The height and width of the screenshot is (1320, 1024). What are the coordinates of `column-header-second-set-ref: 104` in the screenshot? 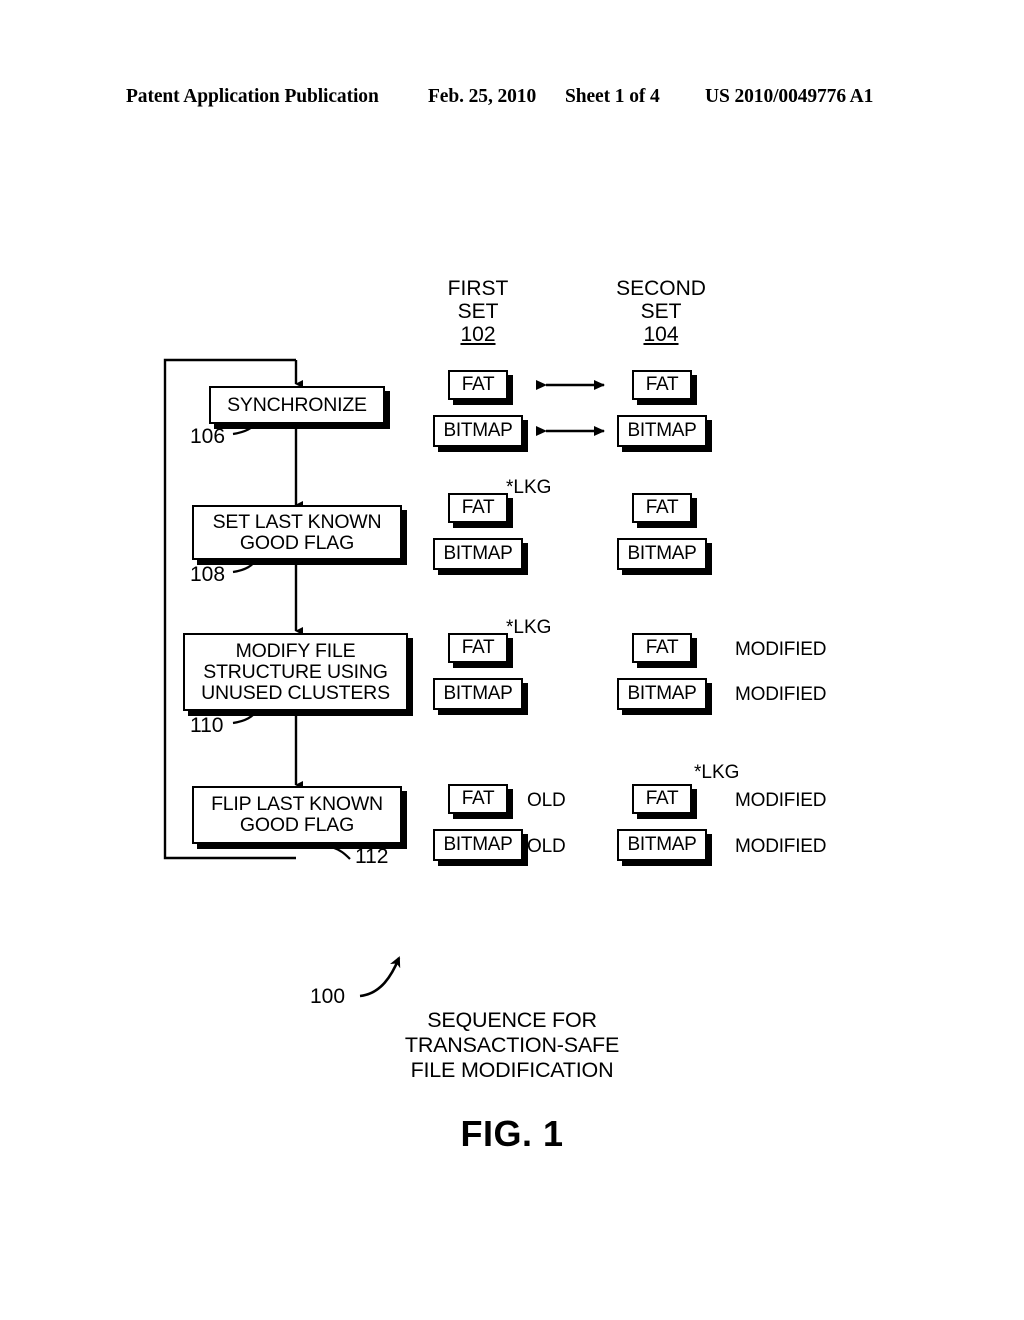 It's located at (661, 334).